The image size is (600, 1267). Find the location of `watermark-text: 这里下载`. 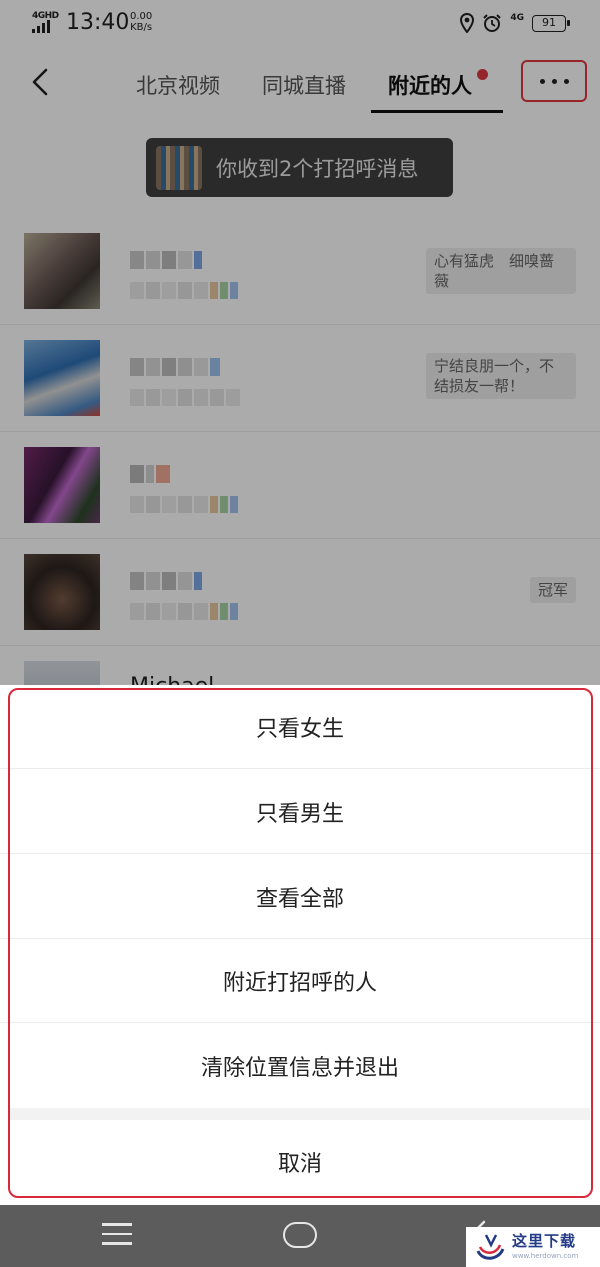

watermark-text: 这里下载 is located at coordinates (544, 1241).